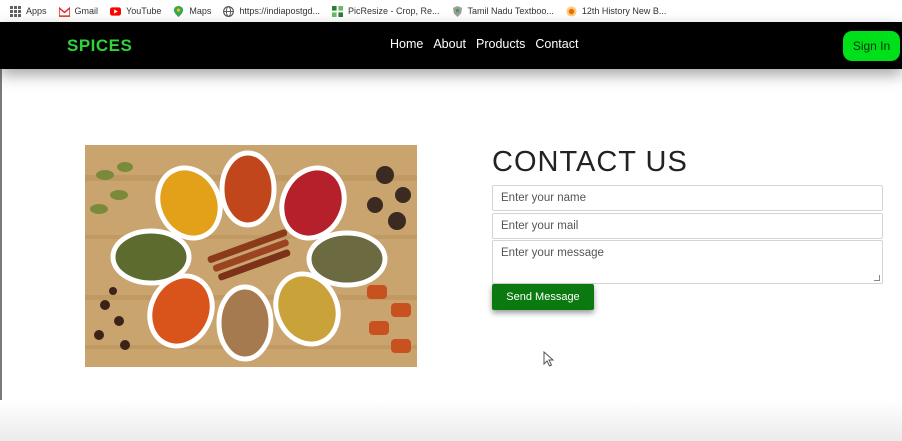 Image resolution: width=902 pixels, height=441 pixels. Describe the element at coordinates (179, 11) in the screenshot. I see `maps-icon` at that location.